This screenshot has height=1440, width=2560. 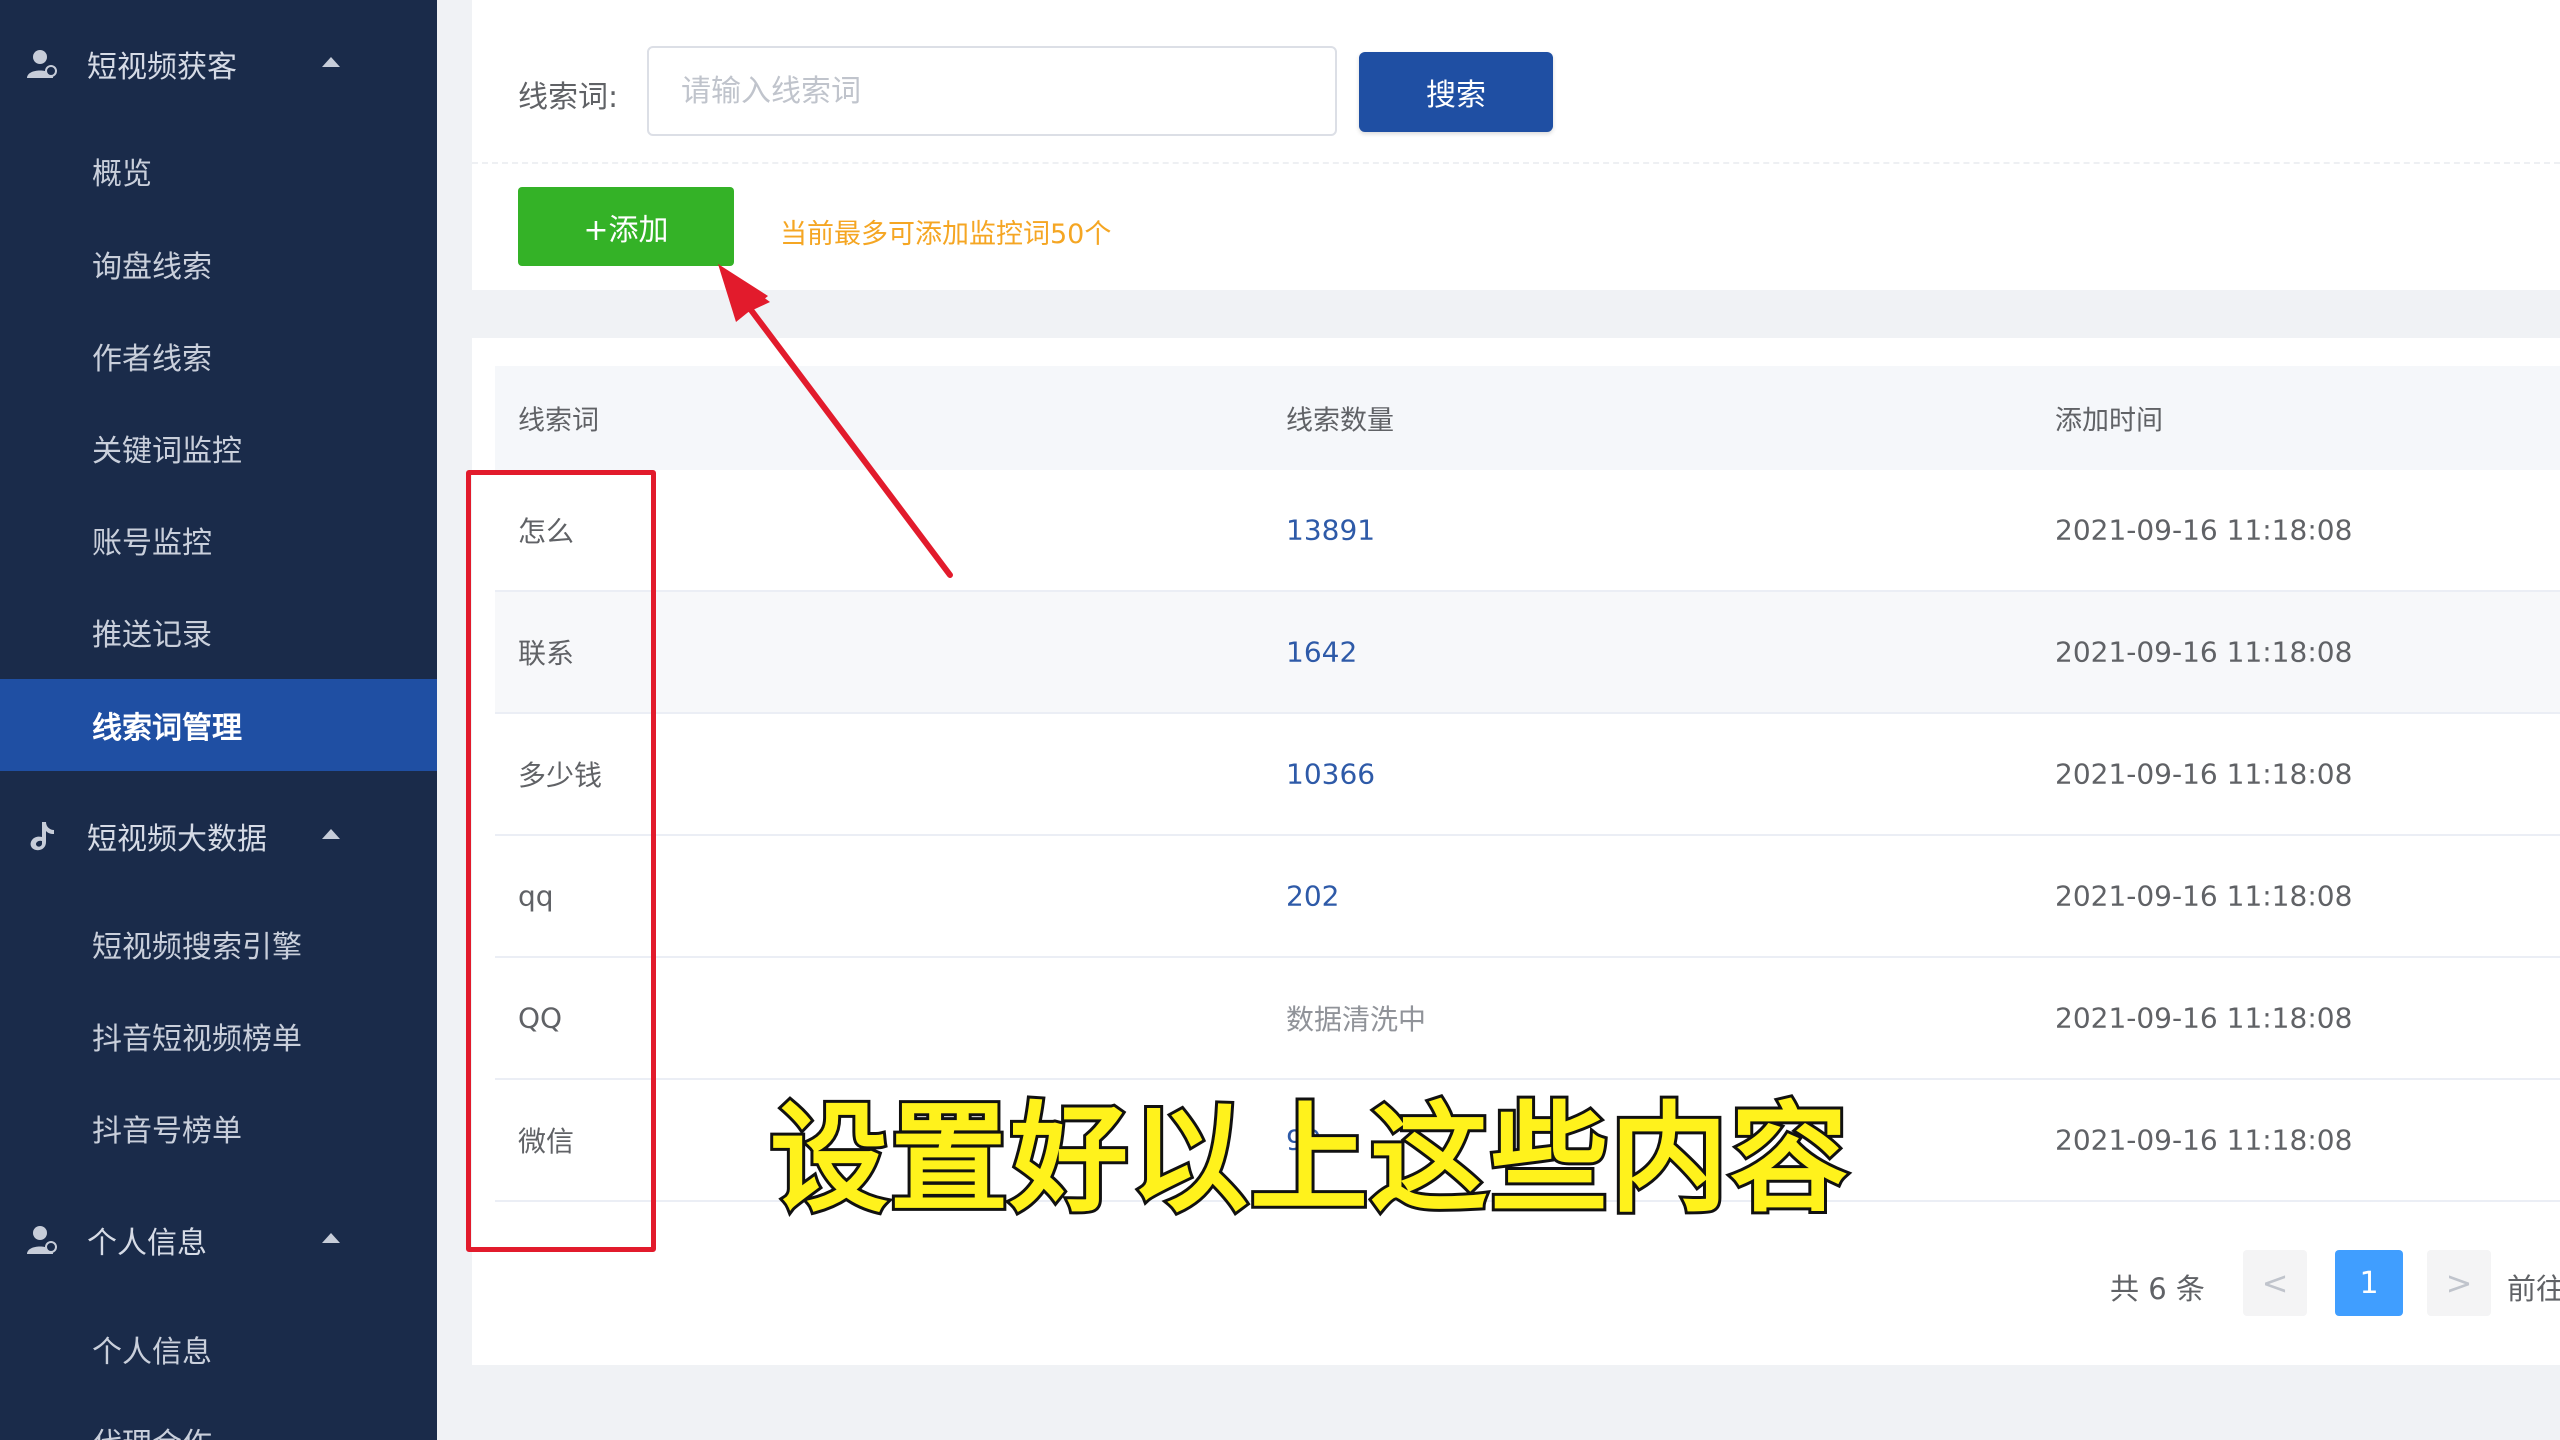 I want to click on sidebar-item-account-monitor: 账号监控, so click(x=218, y=540).